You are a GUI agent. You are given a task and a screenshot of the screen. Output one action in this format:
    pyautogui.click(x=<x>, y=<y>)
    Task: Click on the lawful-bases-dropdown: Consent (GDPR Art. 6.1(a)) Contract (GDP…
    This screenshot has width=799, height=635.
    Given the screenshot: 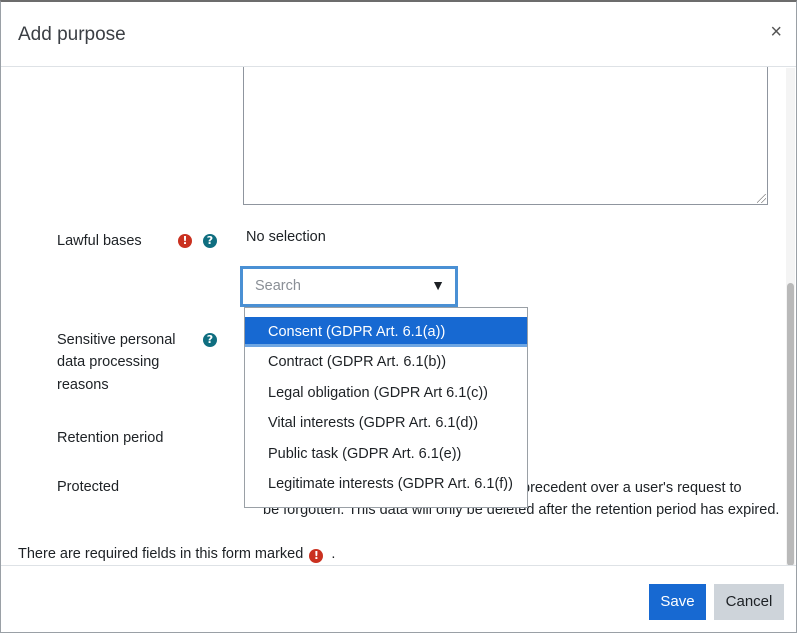 What is the action you would take?
    pyautogui.click(x=386, y=407)
    